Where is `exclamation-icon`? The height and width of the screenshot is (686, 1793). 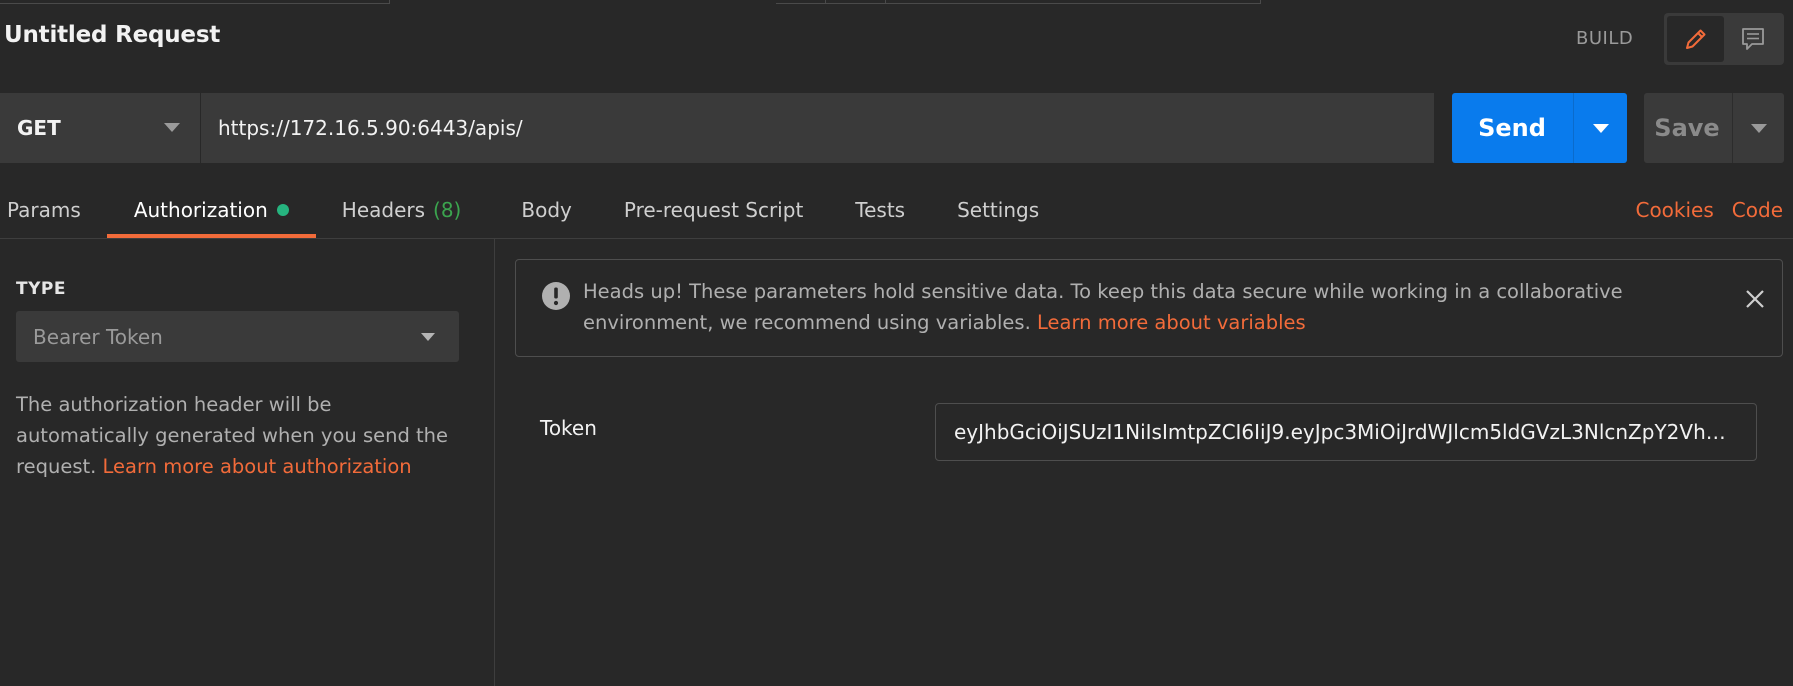
exclamation-icon is located at coordinates (556, 296).